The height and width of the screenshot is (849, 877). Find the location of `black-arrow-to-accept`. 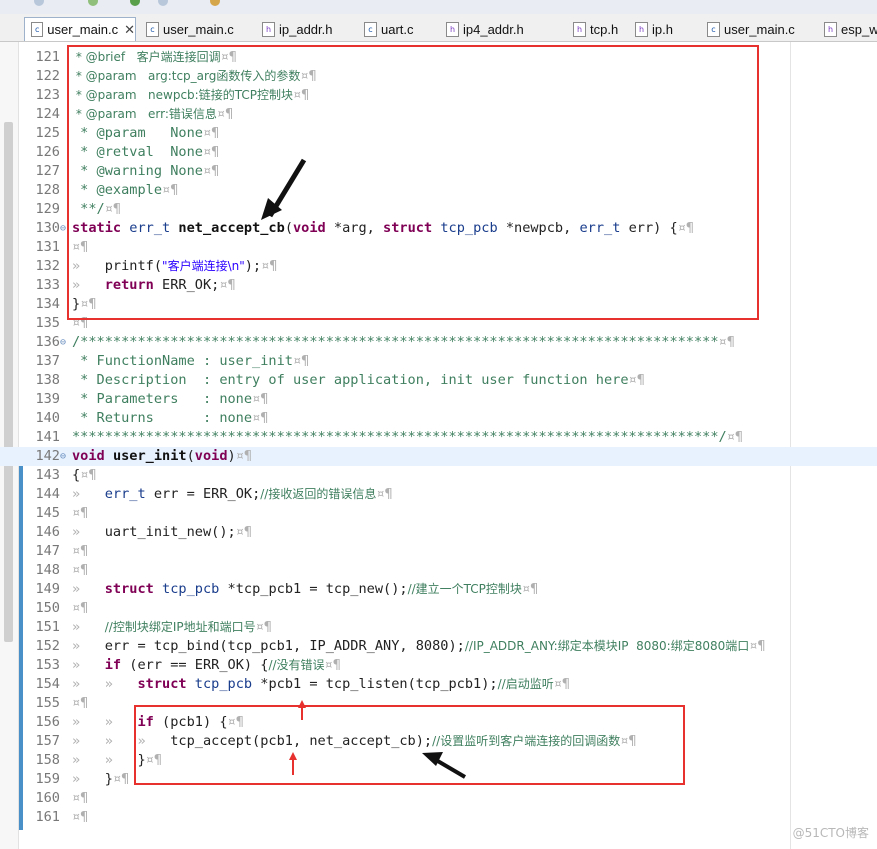

black-arrow-to-accept is located at coordinates (444, 765).